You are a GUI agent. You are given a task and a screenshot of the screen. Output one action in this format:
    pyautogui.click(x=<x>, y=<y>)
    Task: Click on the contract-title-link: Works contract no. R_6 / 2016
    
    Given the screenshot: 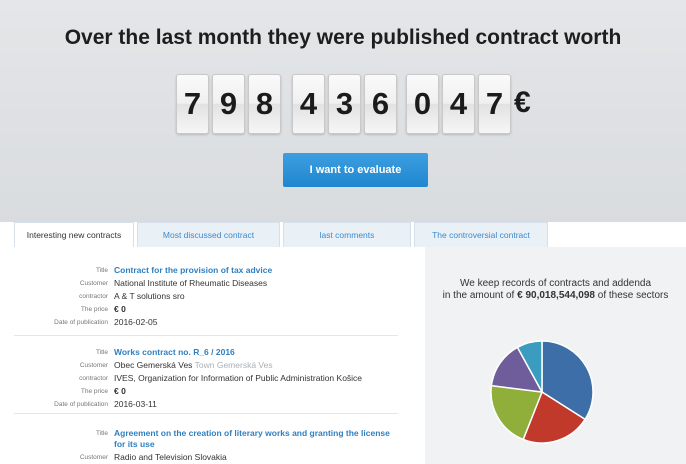 What is the action you would take?
    pyautogui.click(x=174, y=352)
    